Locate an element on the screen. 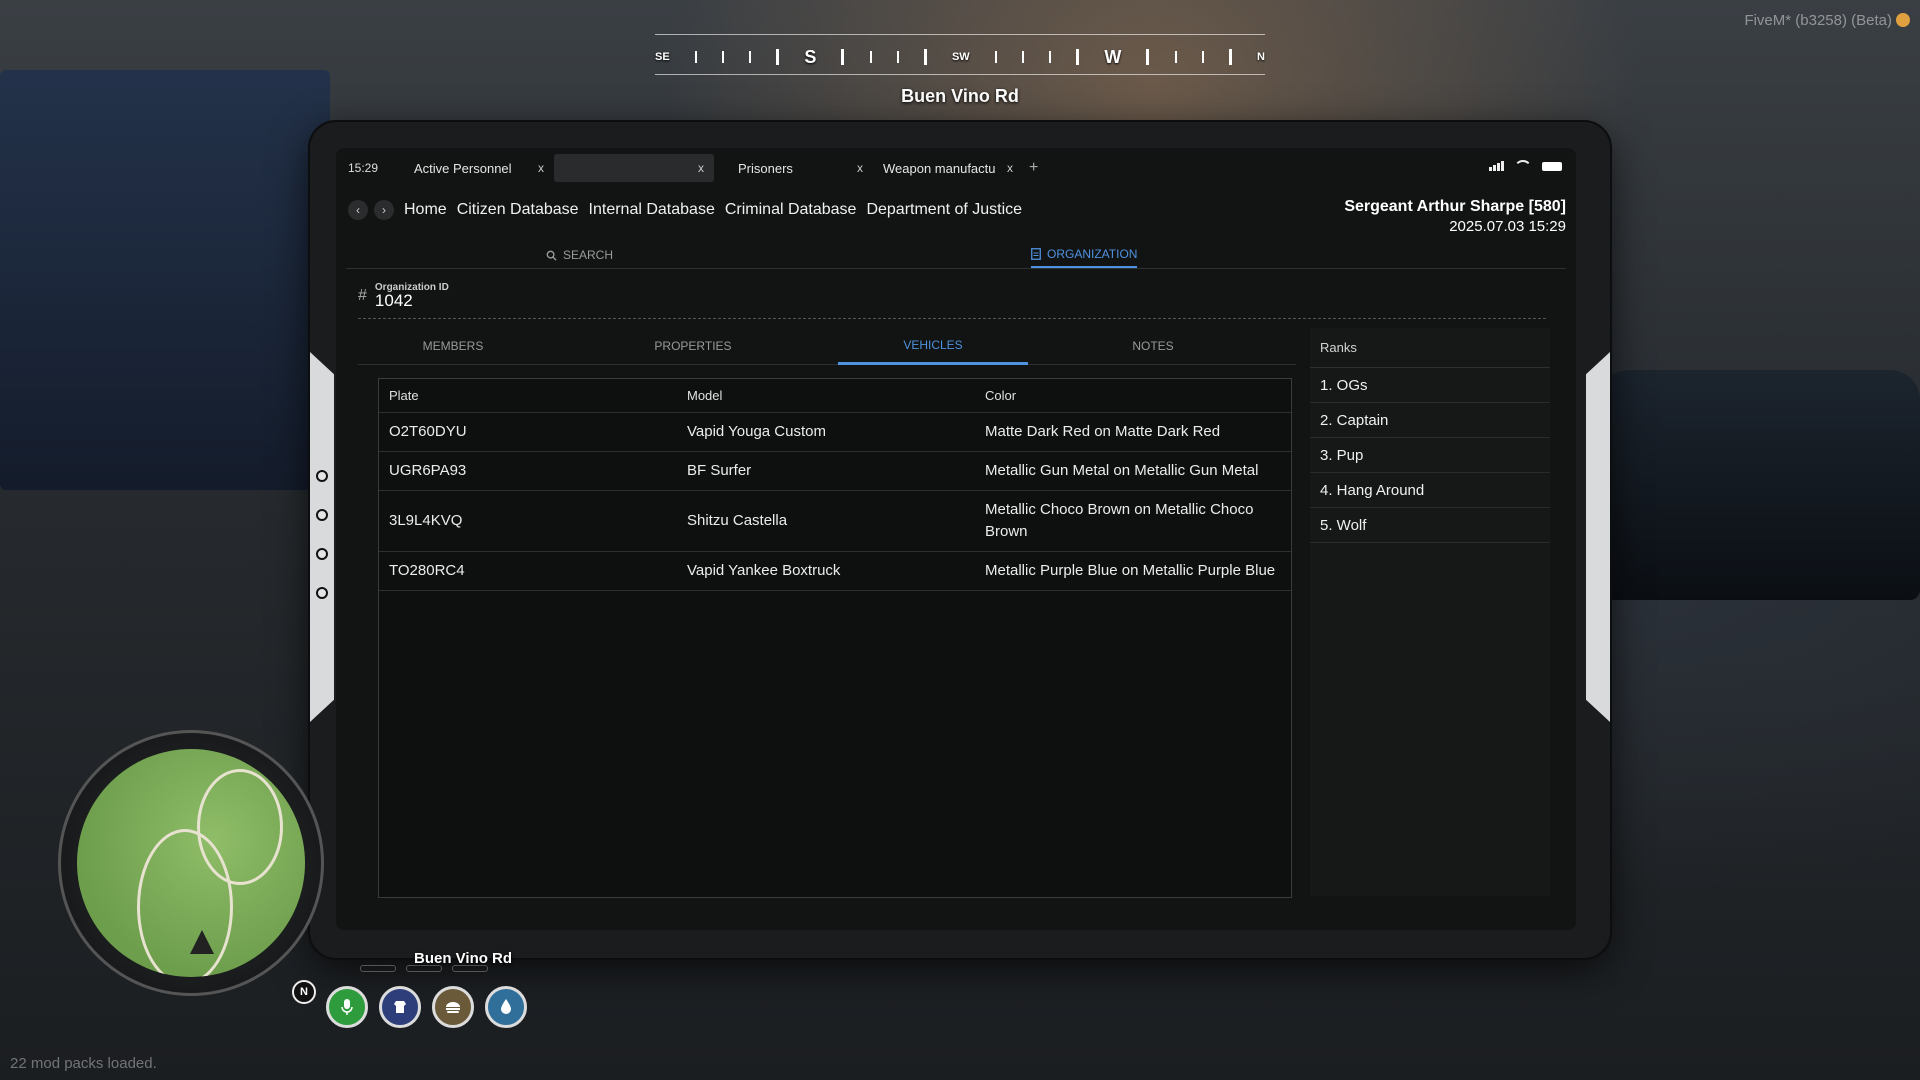 This screenshot has height=1080, width=1920. hash-icon: # is located at coordinates (362, 295).